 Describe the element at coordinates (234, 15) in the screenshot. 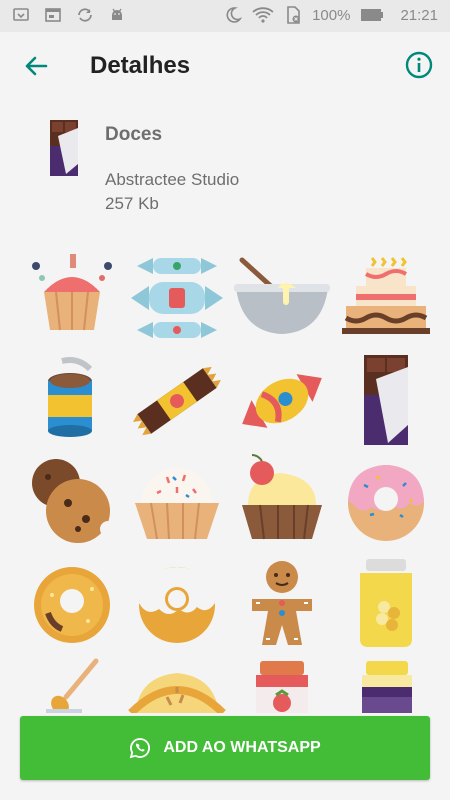

I see `moon-icon` at that location.